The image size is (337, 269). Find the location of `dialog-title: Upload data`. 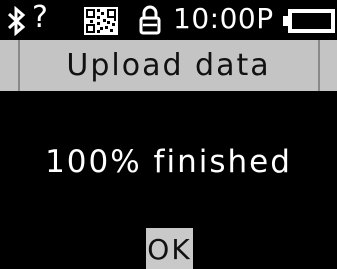

dialog-title: Upload data is located at coordinates (168, 65).